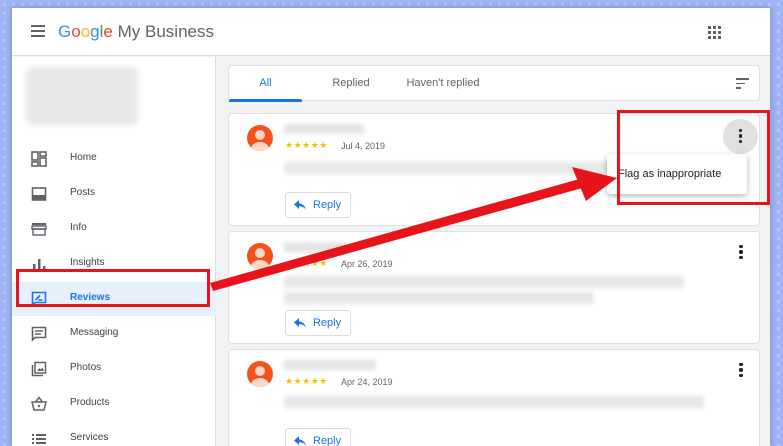  I want to click on apps-grid-icon, so click(714, 32).